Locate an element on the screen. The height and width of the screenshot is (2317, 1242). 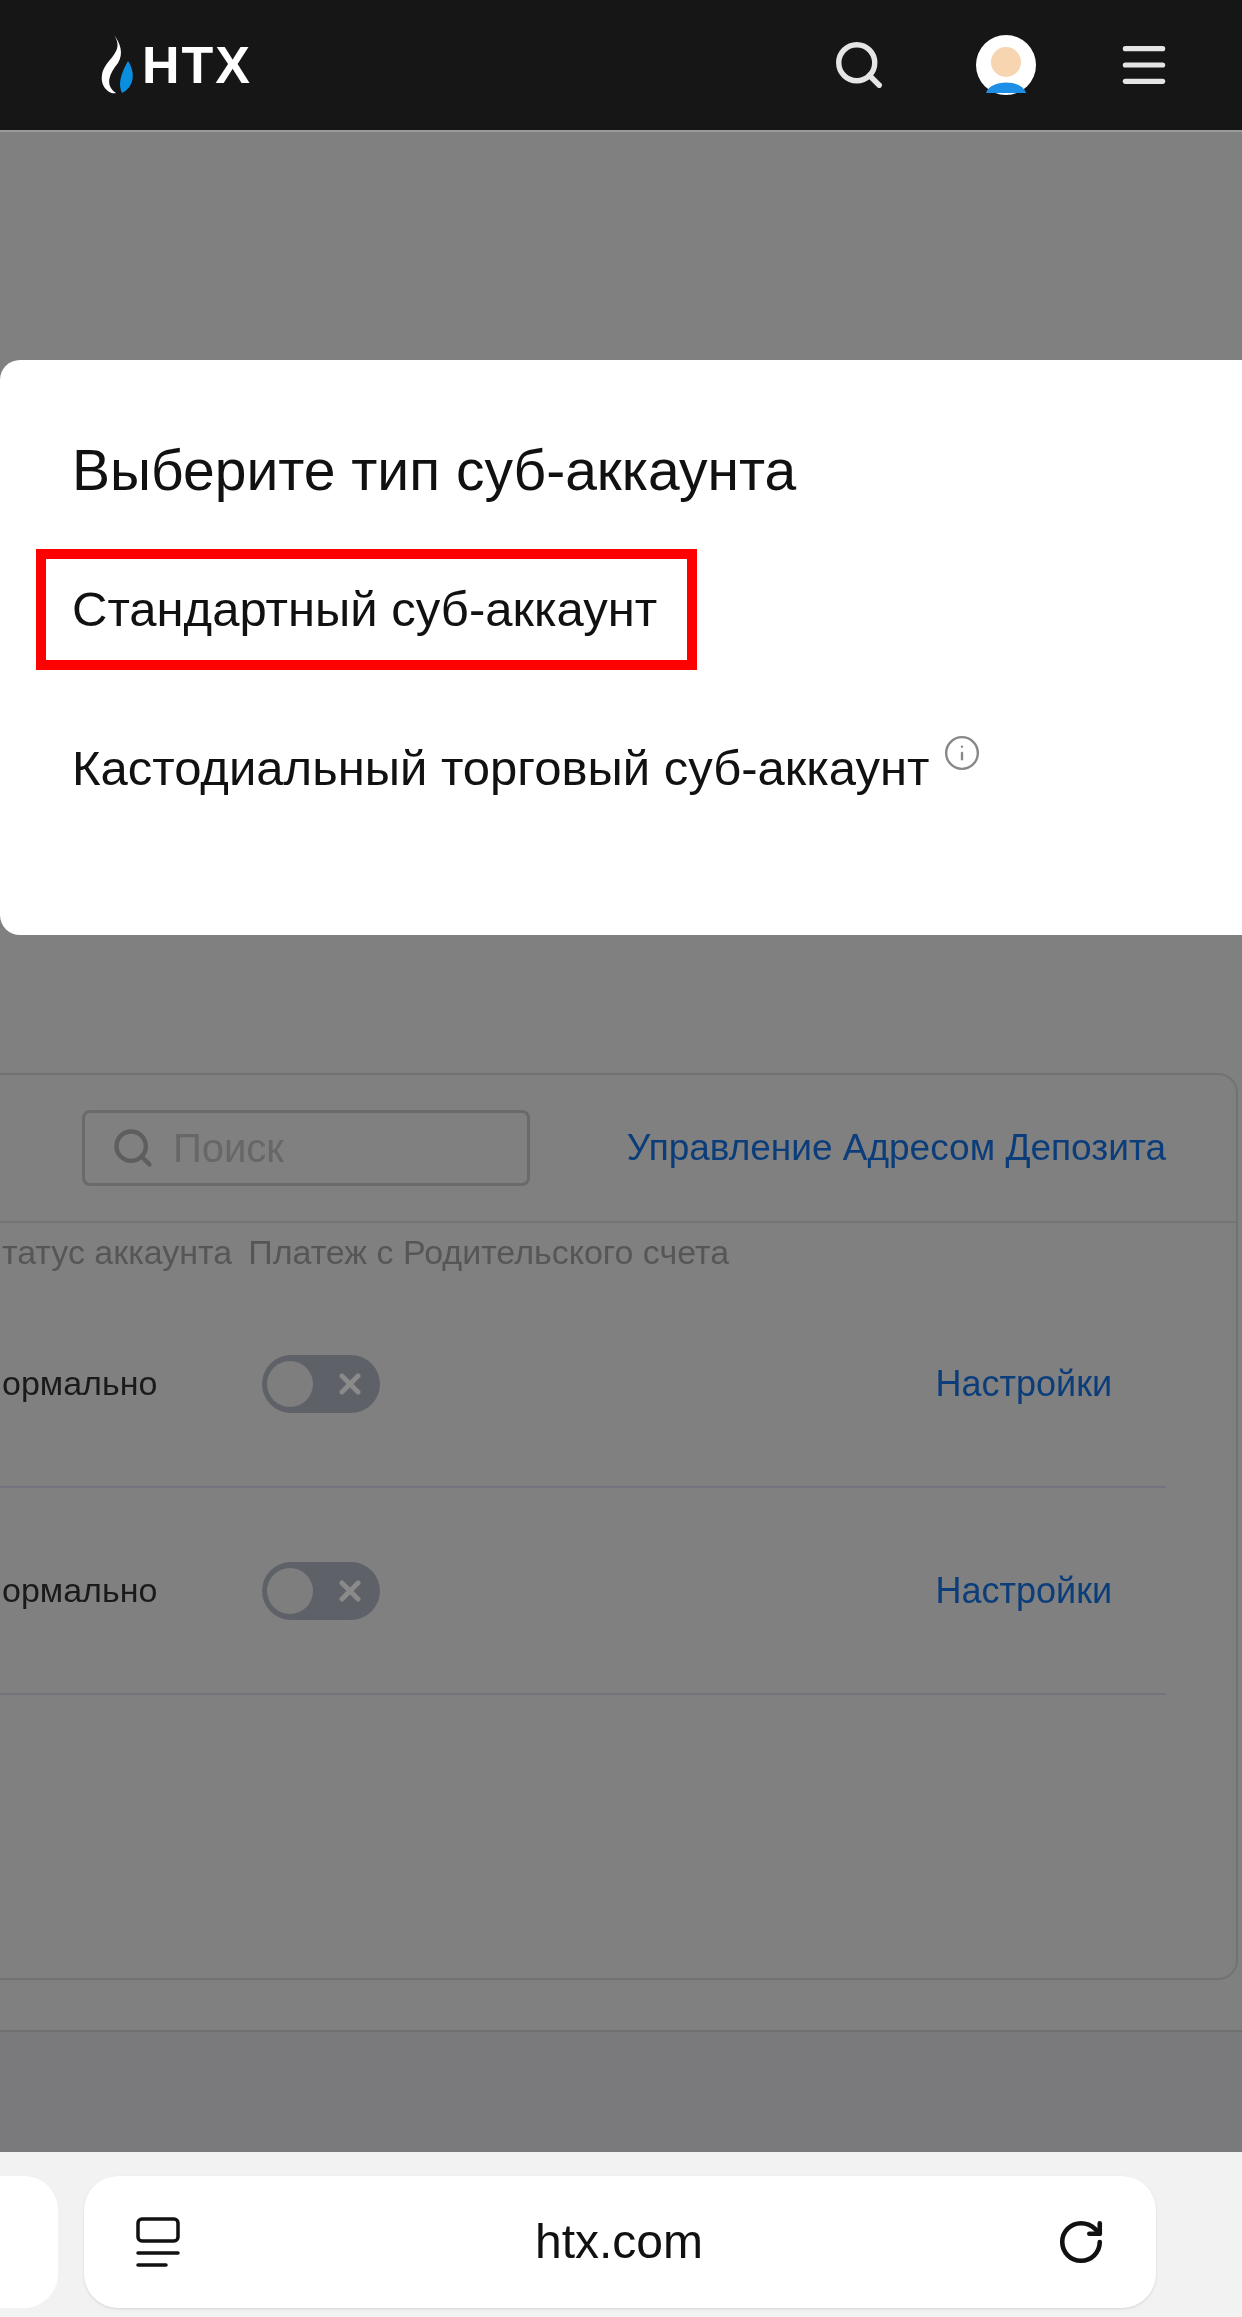
option-button: Кастодиальный торговый суб-аккаунт is located at coordinates (490, 768).